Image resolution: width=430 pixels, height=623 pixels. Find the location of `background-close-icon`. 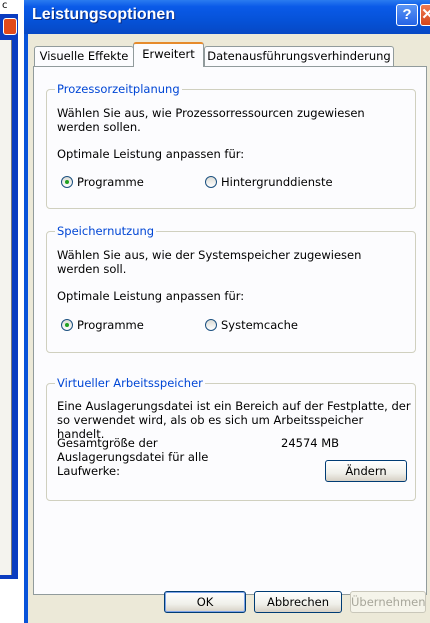

background-close-icon is located at coordinates (10, 26).